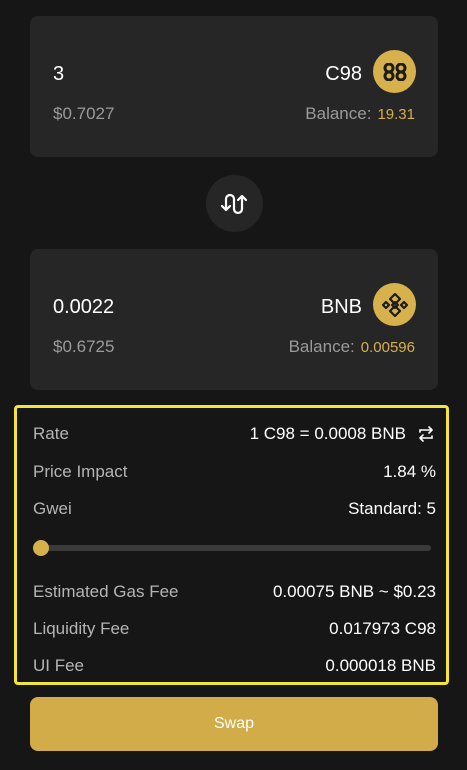 This screenshot has width=467, height=770. Describe the element at coordinates (354, 591) in the screenshot. I see `gas-fee-value: 0.00075 BNB ~ $0.23` at that location.